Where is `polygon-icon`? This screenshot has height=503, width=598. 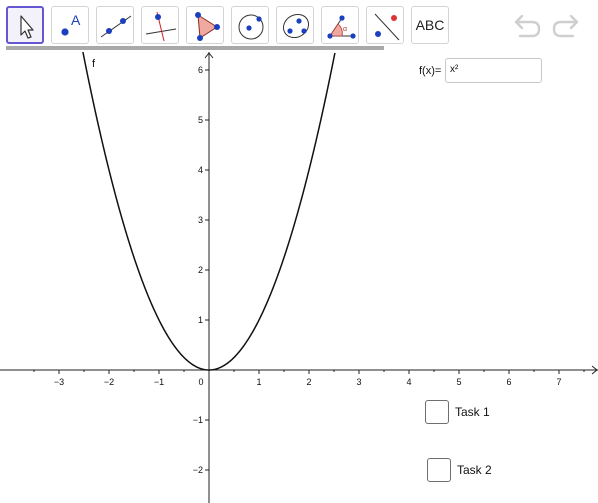 polygon-icon is located at coordinates (207, 26).